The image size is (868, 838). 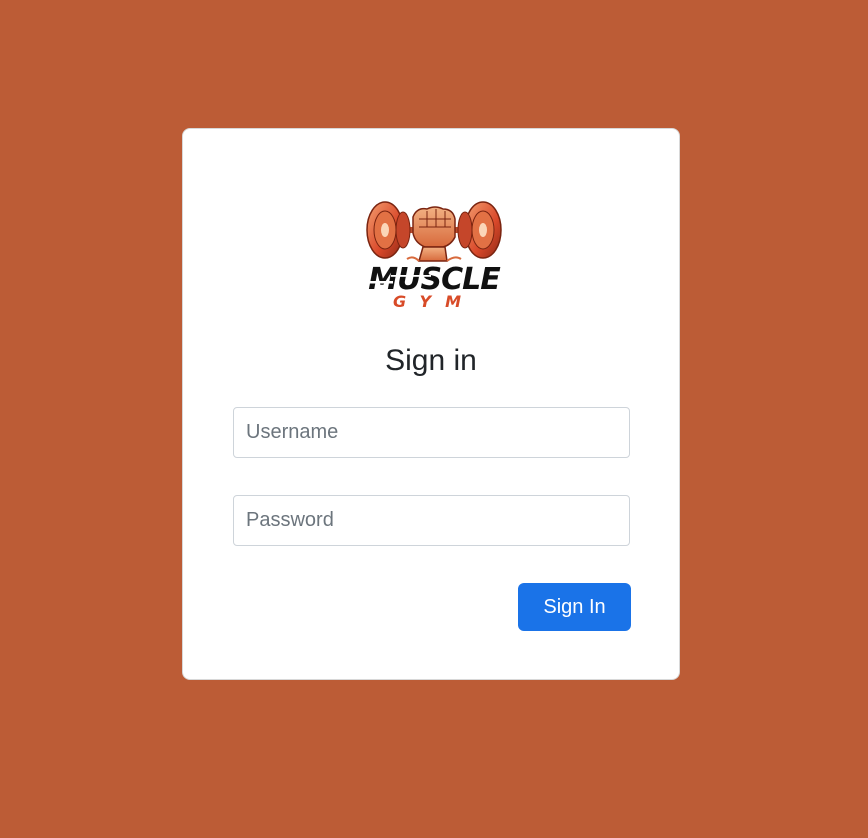 What do you see at coordinates (431, 432) in the screenshot?
I see `username-input` at bounding box center [431, 432].